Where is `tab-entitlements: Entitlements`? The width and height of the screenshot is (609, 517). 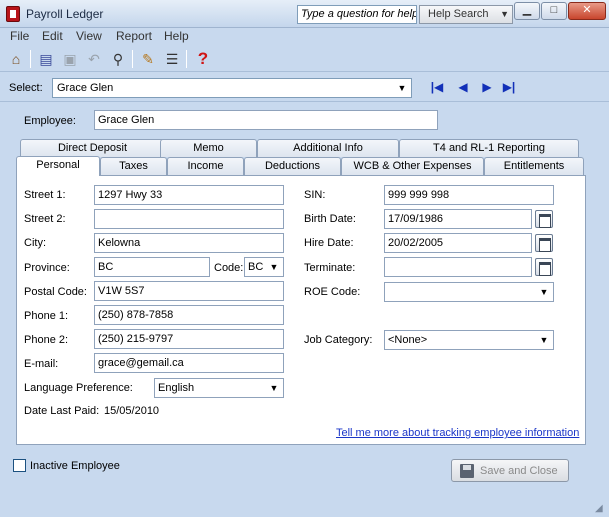
tab-entitlements: Entitlements is located at coordinates (534, 166).